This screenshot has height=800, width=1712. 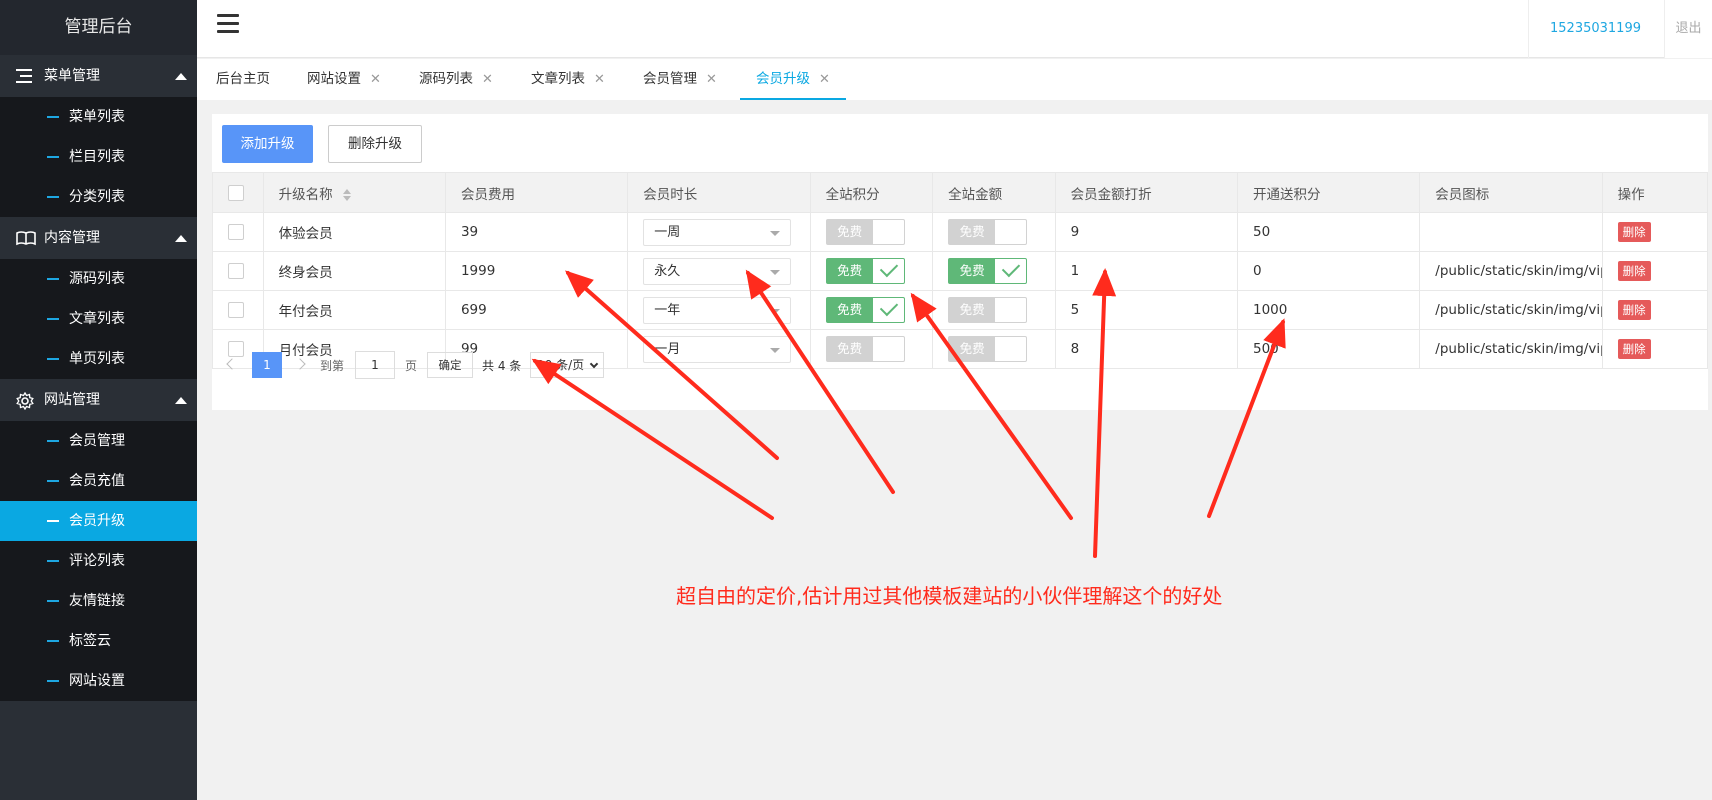 I want to click on sidebar-item-label: 会员管理, so click(x=97, y=441).